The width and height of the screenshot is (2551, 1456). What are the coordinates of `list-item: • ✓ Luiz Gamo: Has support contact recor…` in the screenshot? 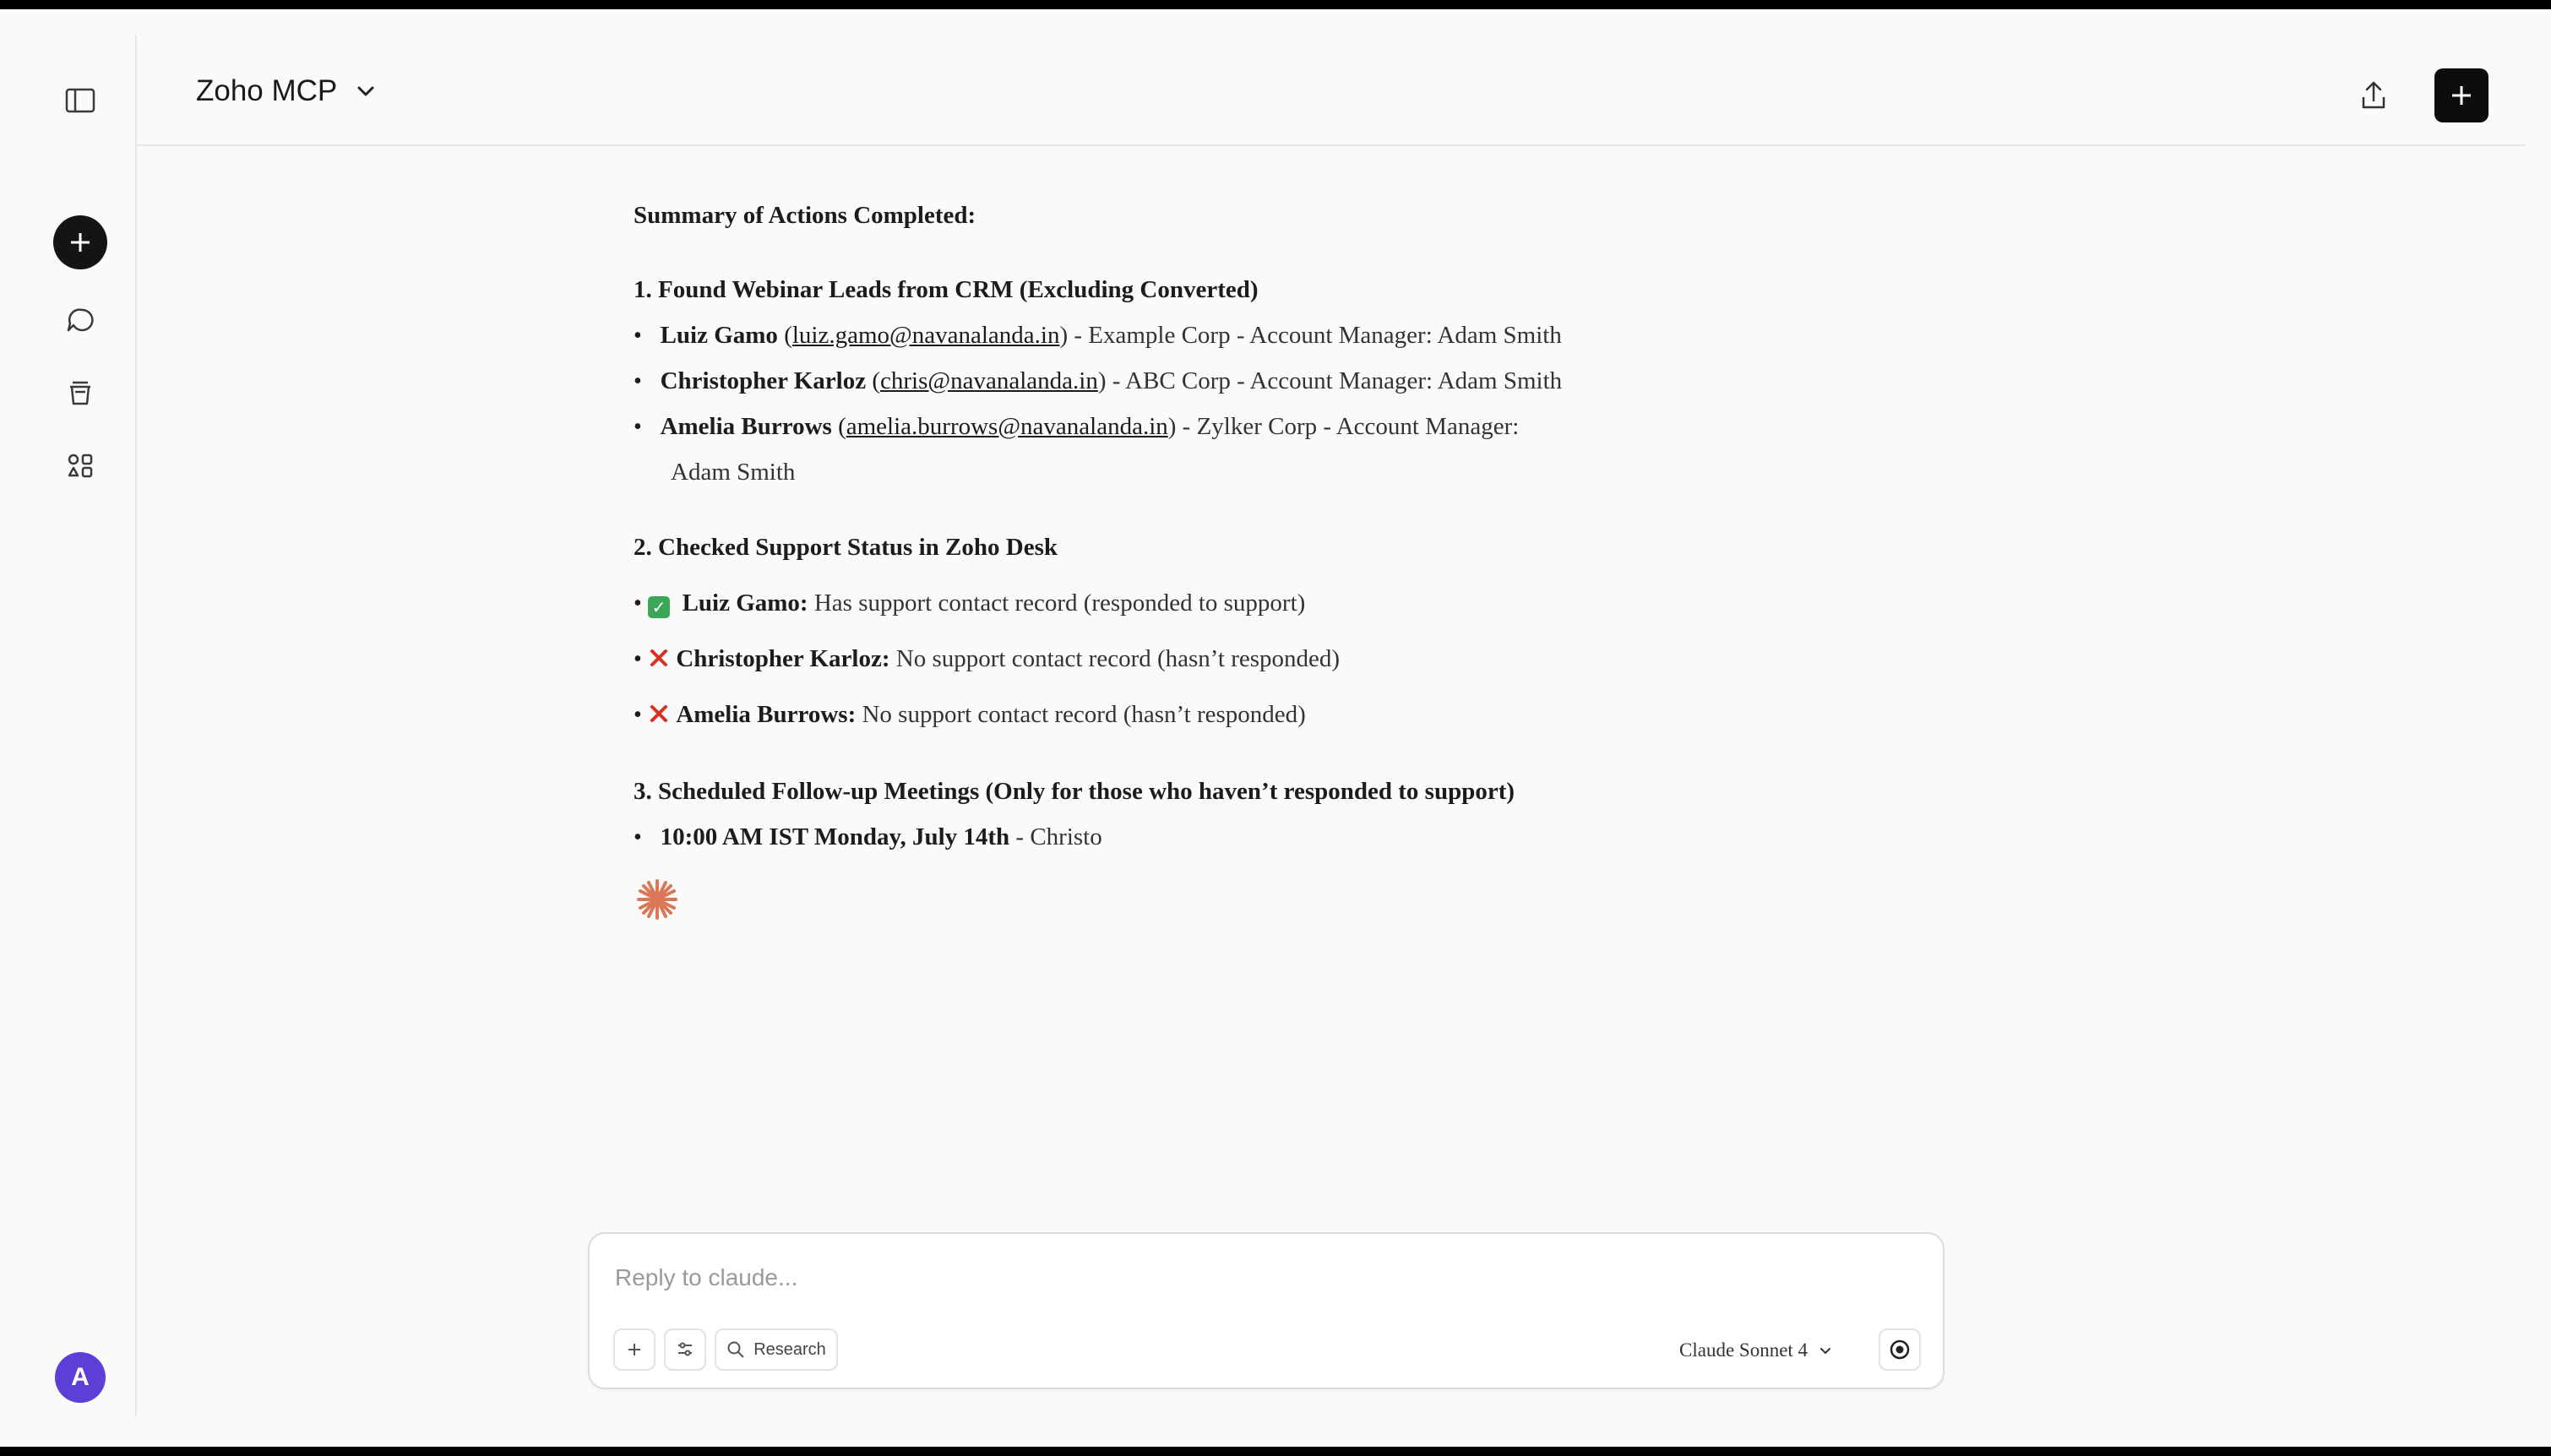 It's located at (970, 603).